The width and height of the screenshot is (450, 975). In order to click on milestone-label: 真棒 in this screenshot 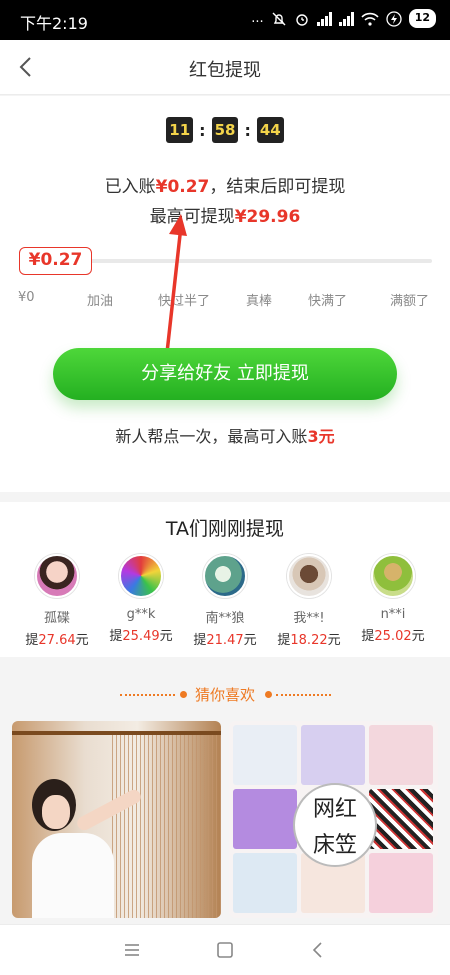, I will do `click(259, 301)`.